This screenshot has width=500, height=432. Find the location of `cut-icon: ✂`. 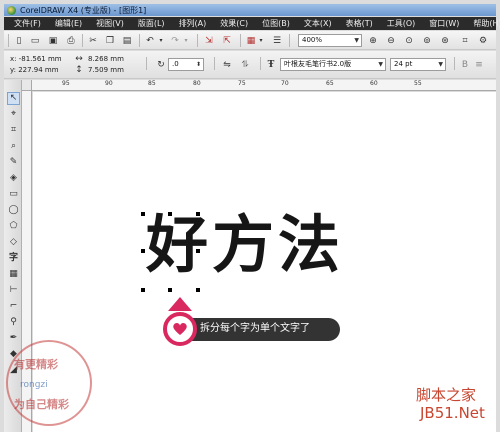

cut-icon: ✂ is located at coordinates (93, 41).